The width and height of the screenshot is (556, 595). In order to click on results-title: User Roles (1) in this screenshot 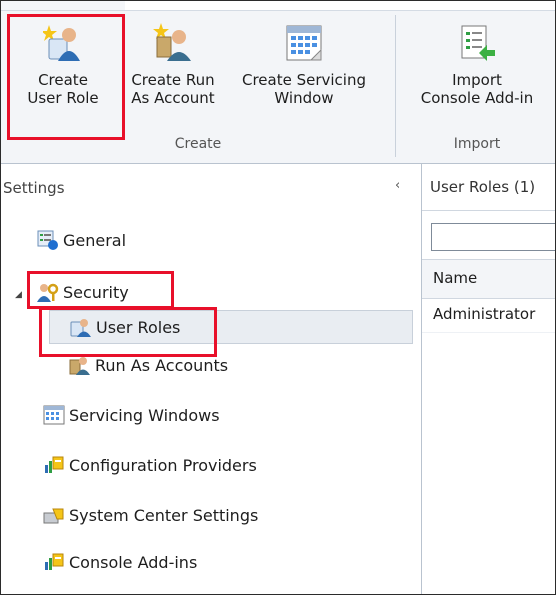, I will do `click(483, 187)`.